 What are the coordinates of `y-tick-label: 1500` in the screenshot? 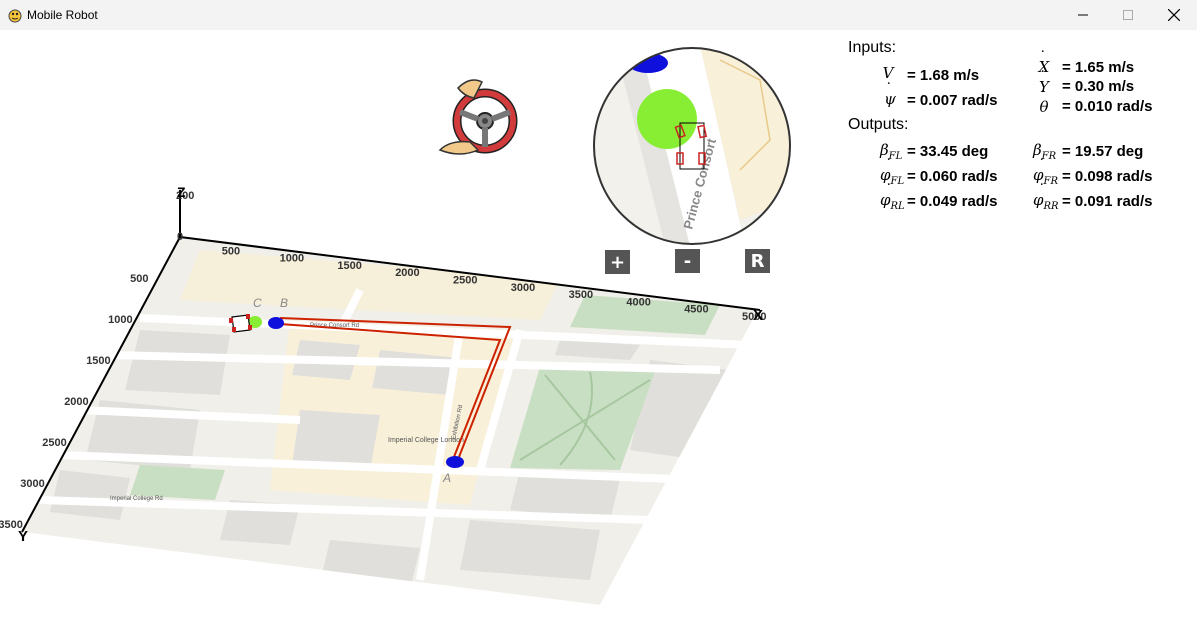 It's located at (98, 361).